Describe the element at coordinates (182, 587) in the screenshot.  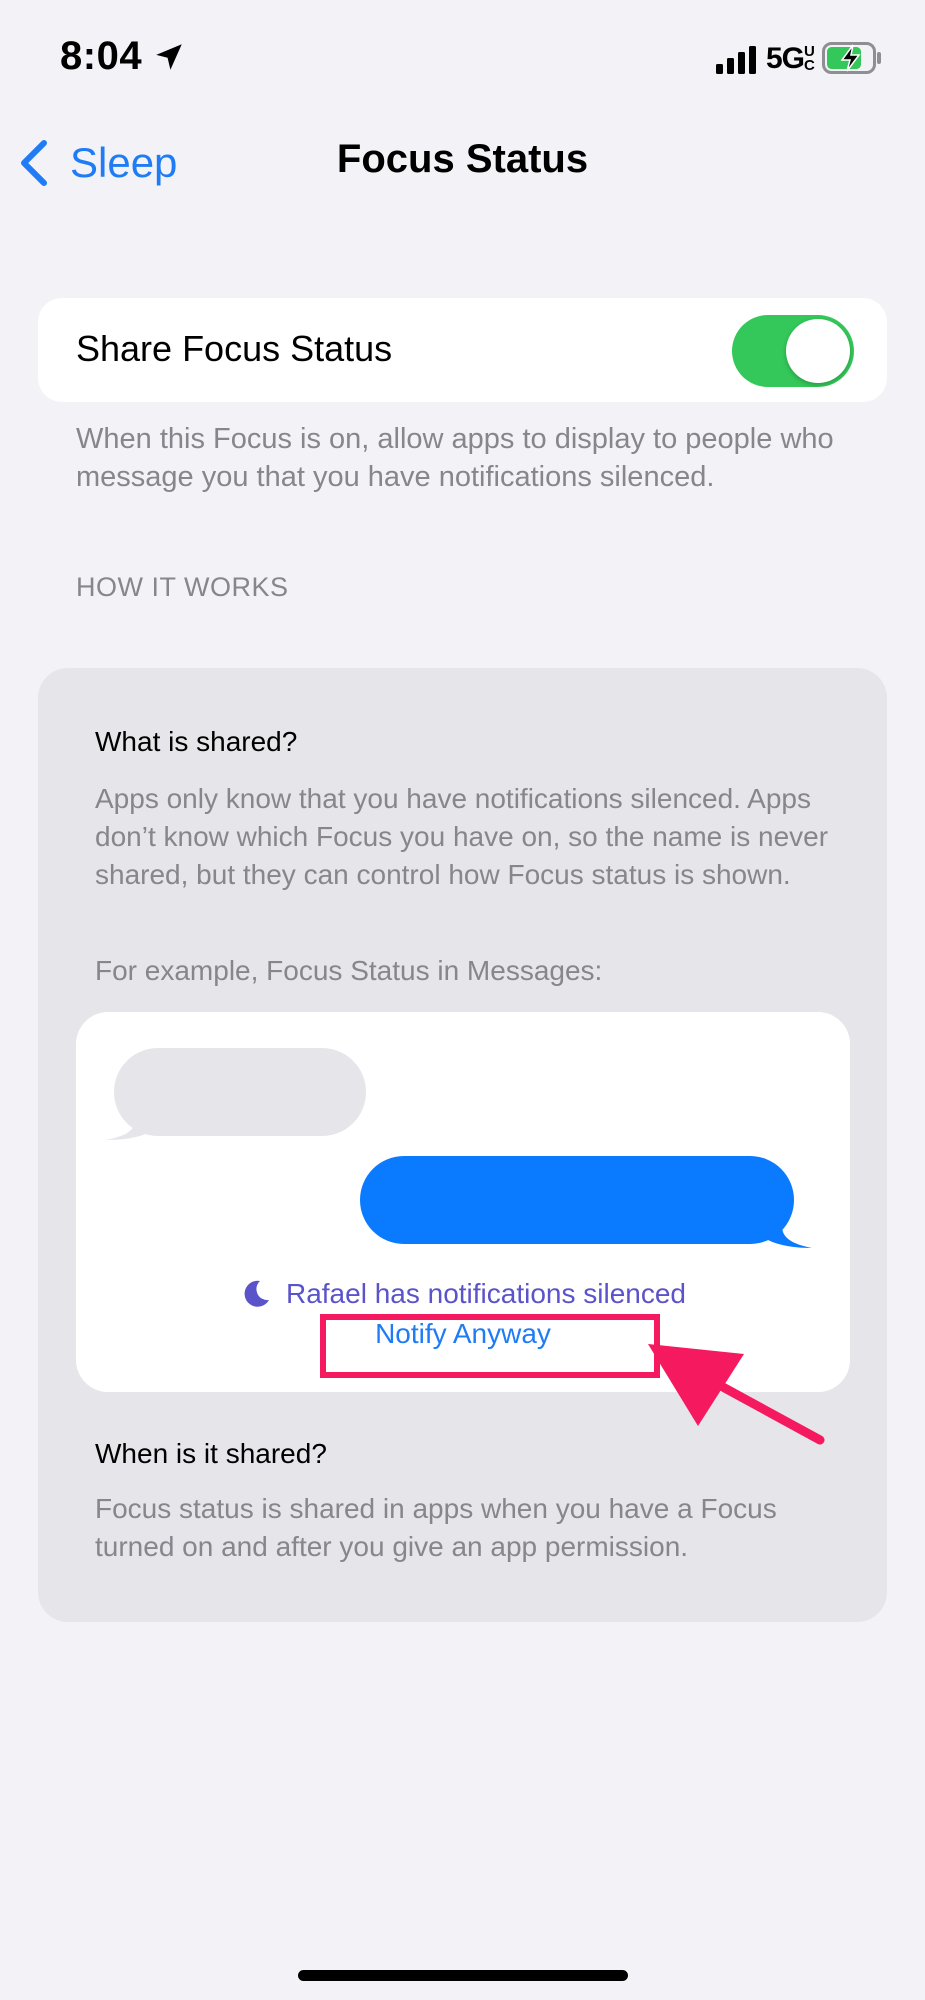
I see `section-header: HOW IT WORKS` at that location.